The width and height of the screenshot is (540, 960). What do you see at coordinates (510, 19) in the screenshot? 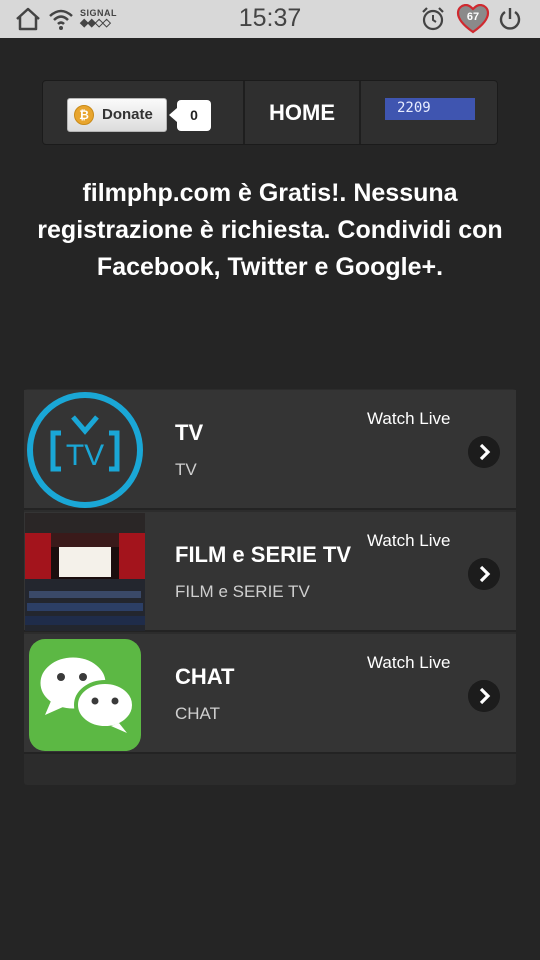
I see `power-icon` at bounding box center [510, 19].